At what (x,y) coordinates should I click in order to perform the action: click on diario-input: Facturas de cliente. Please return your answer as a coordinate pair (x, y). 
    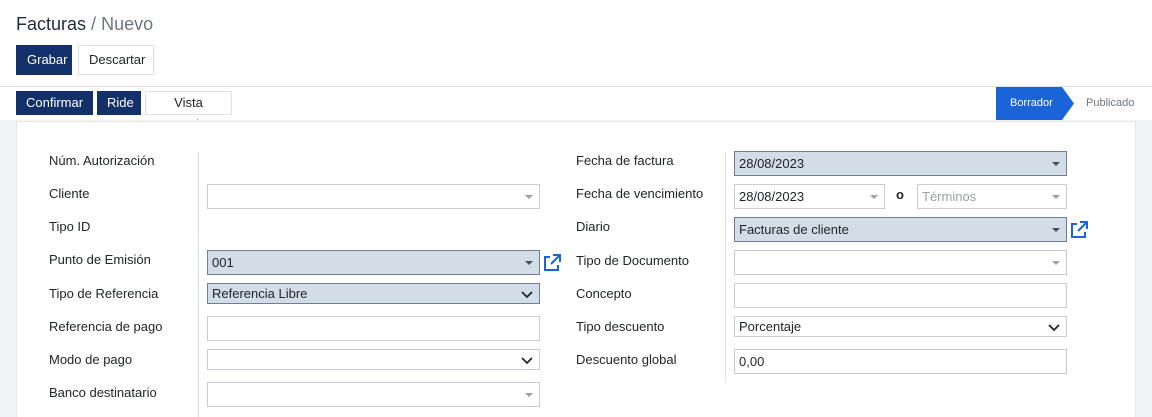
    Looking at the image, I should click on (900, 229).